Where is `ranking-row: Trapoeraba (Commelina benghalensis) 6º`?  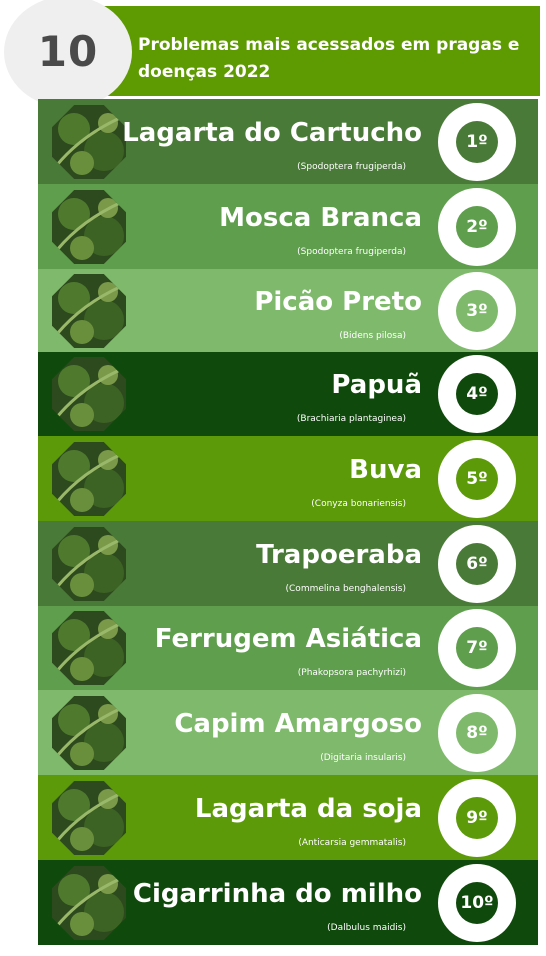 ranking-row: Trapoeraba (Commelina benghalensis) 6º is located at coordinates (288, 563).